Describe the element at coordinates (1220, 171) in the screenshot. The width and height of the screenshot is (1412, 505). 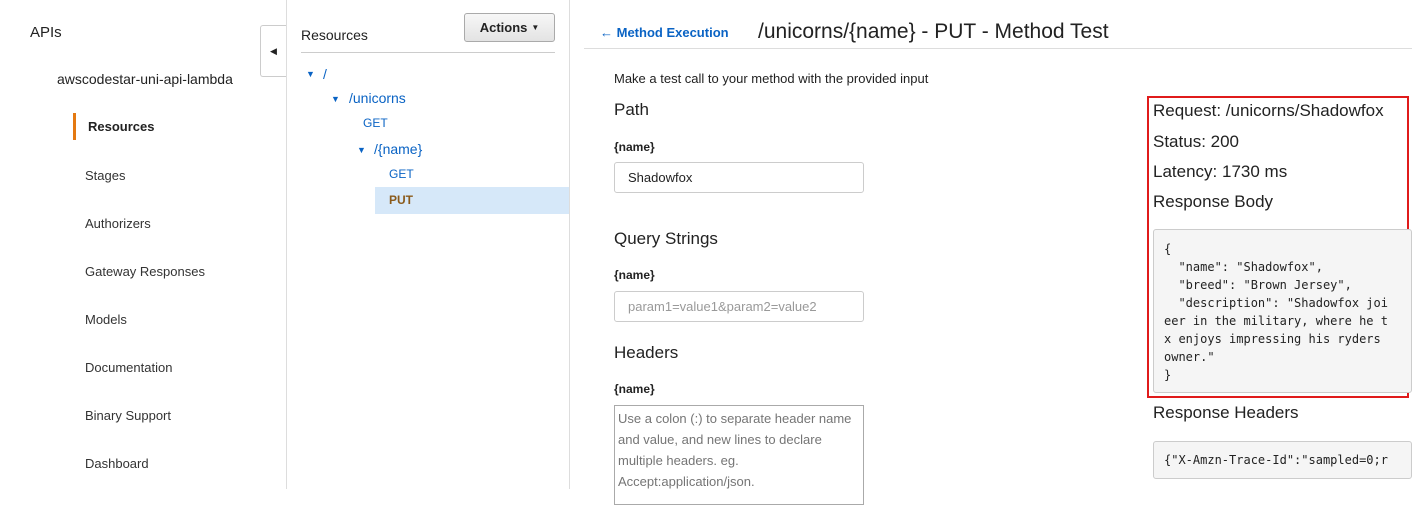
I see `latency-text: Latency: 1730 ms` at that location.